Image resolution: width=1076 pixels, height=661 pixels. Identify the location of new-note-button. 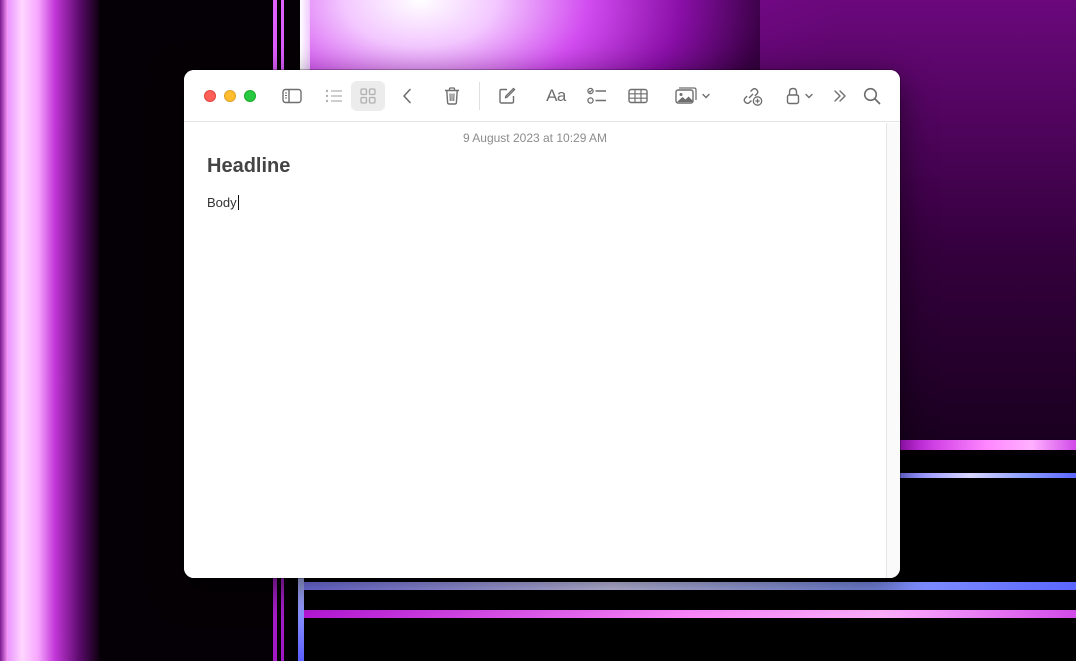
(507, 96).